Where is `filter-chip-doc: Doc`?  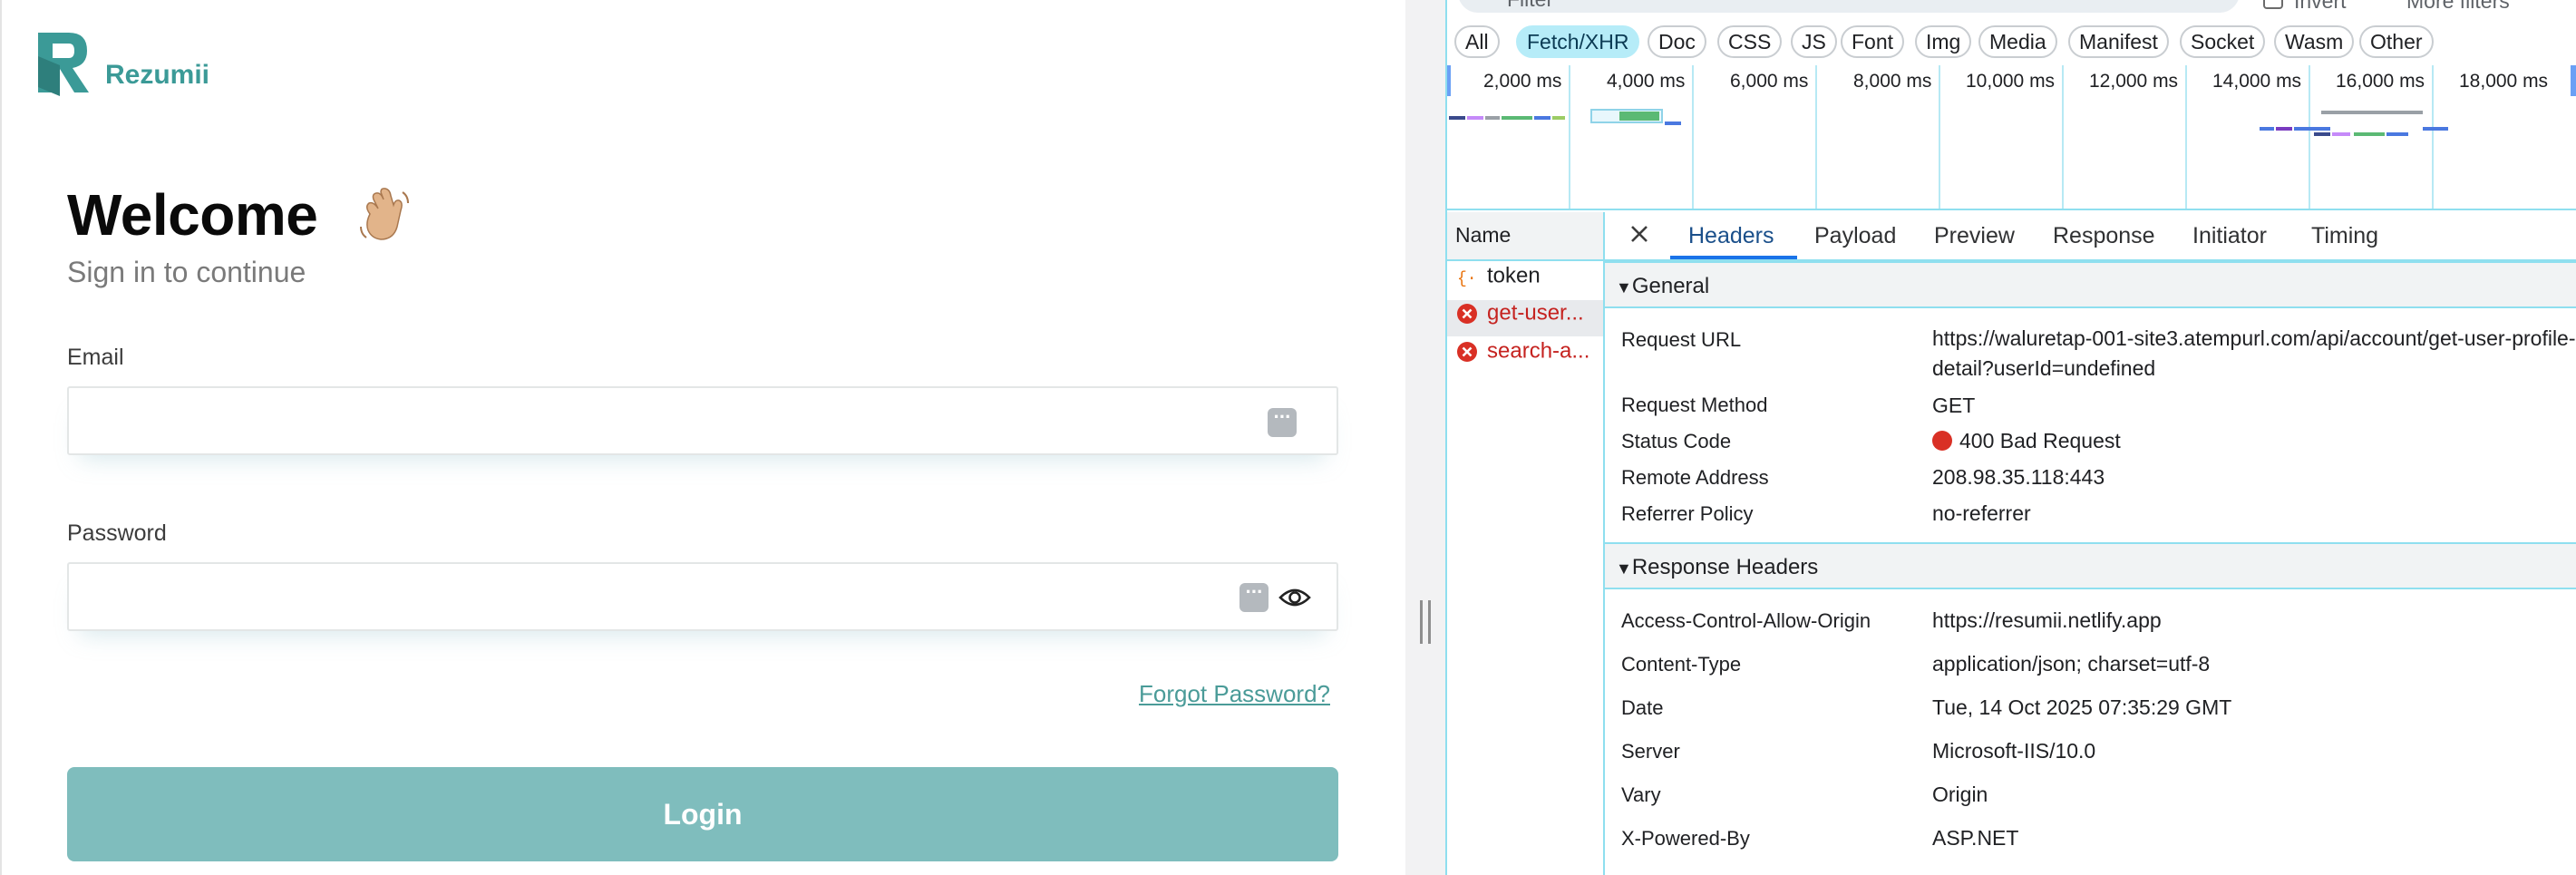
filter-chip-doc: Doc is located at coordinates (1677, 41).